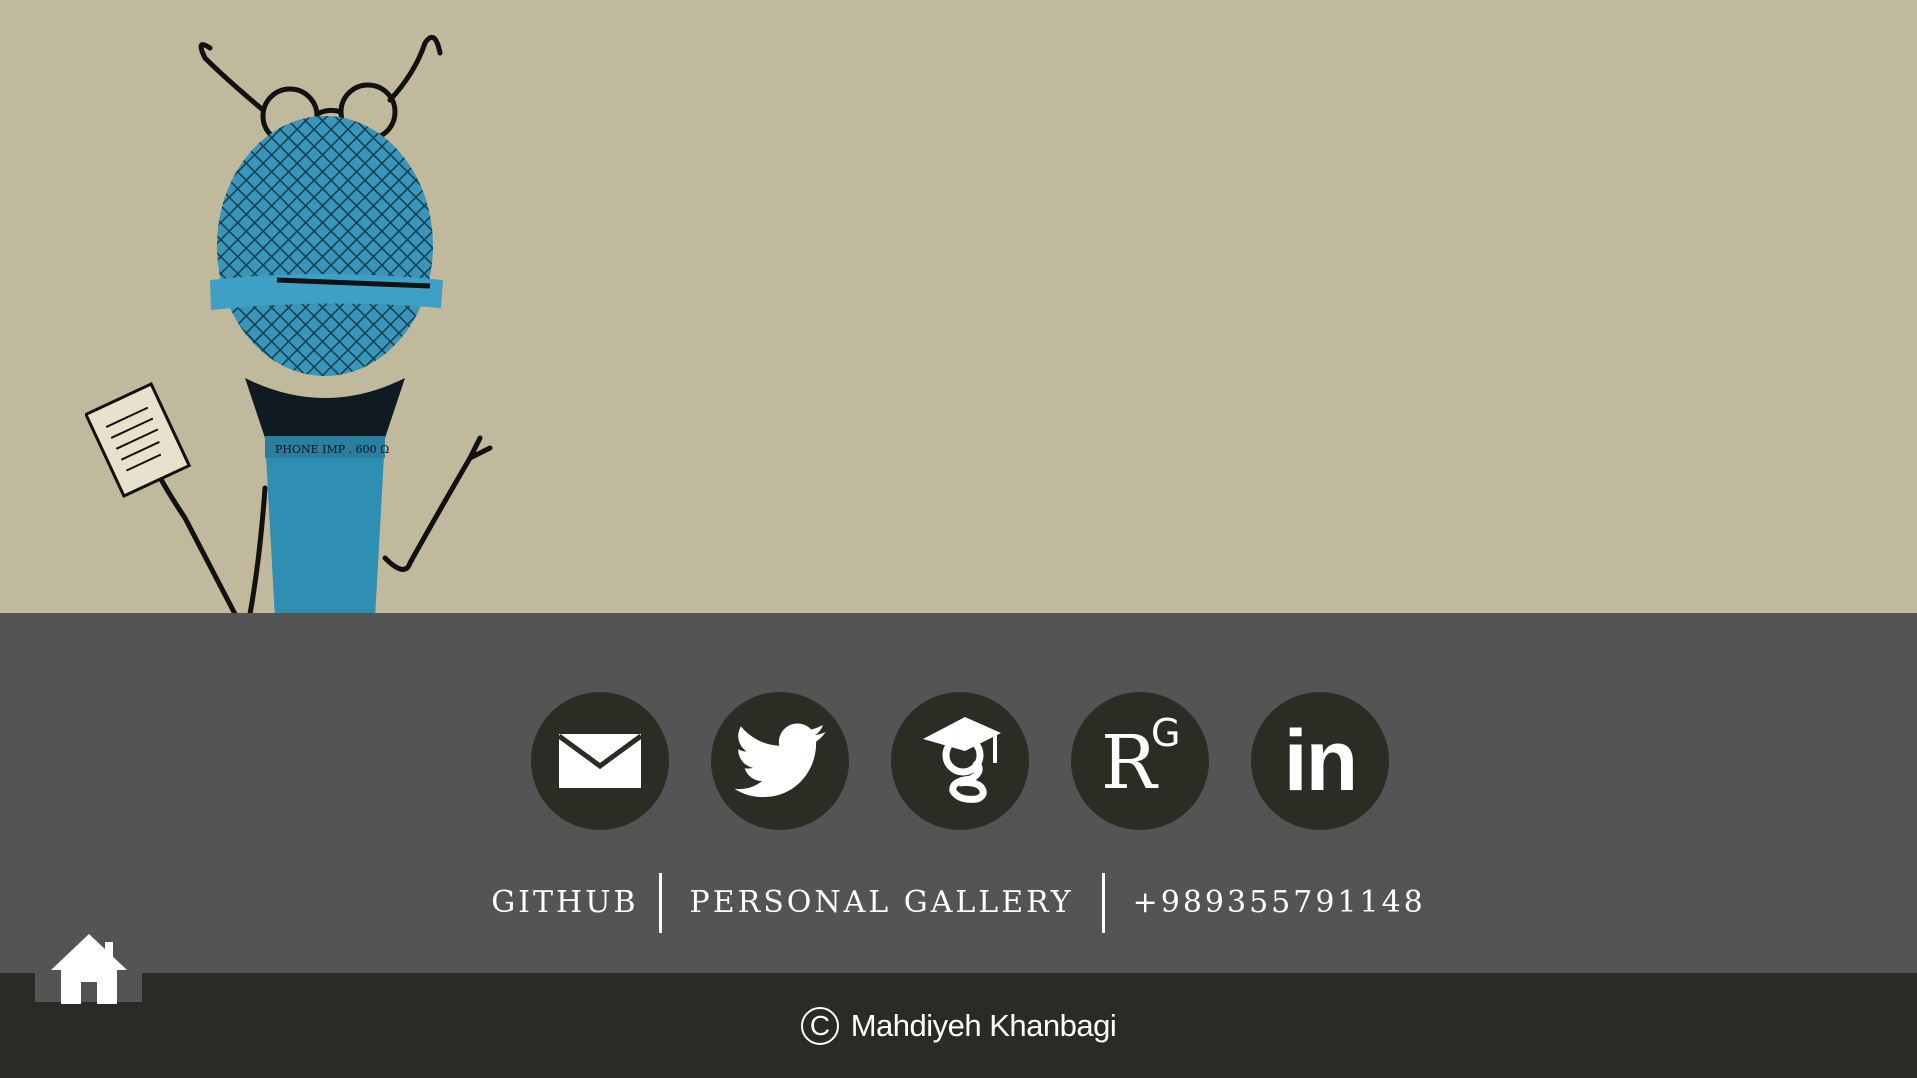  I want to click on social-links: R G in, so click(960, 761).